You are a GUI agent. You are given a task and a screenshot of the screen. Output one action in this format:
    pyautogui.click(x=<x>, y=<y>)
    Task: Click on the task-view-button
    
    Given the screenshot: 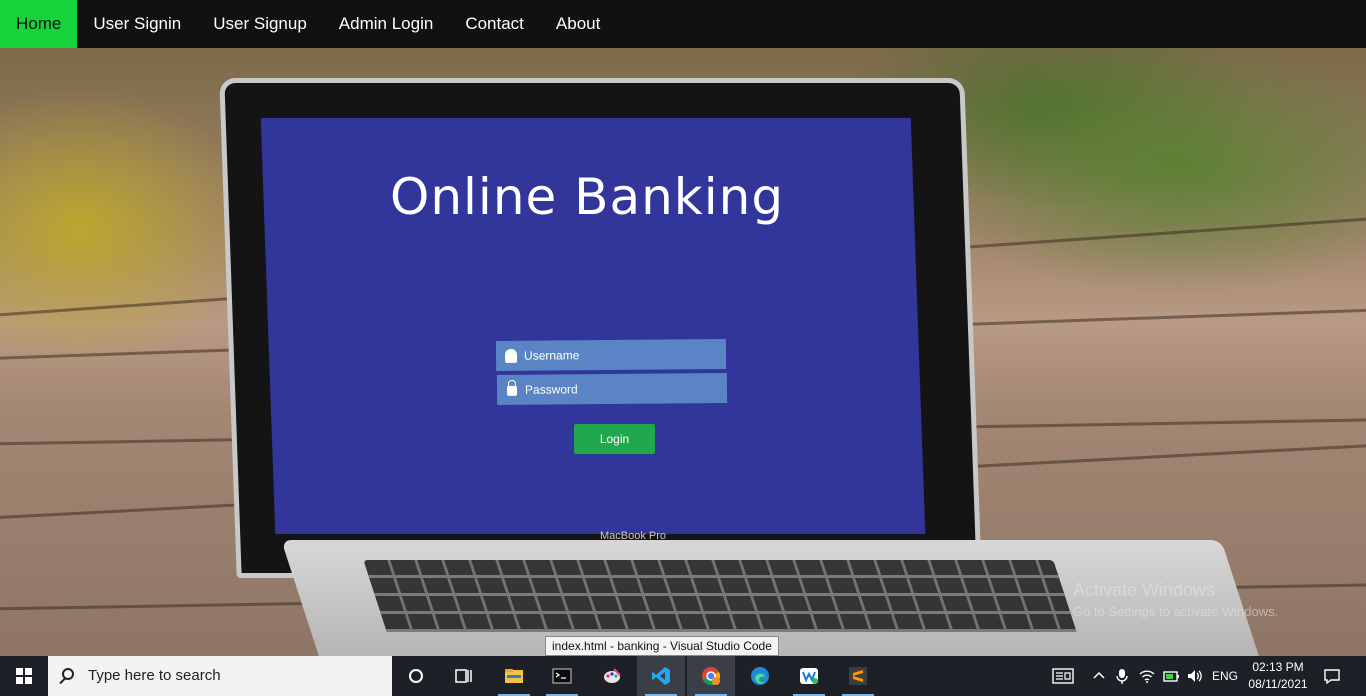 What is the action you would take?
    pyautogui.click(x=464, y=676)
    